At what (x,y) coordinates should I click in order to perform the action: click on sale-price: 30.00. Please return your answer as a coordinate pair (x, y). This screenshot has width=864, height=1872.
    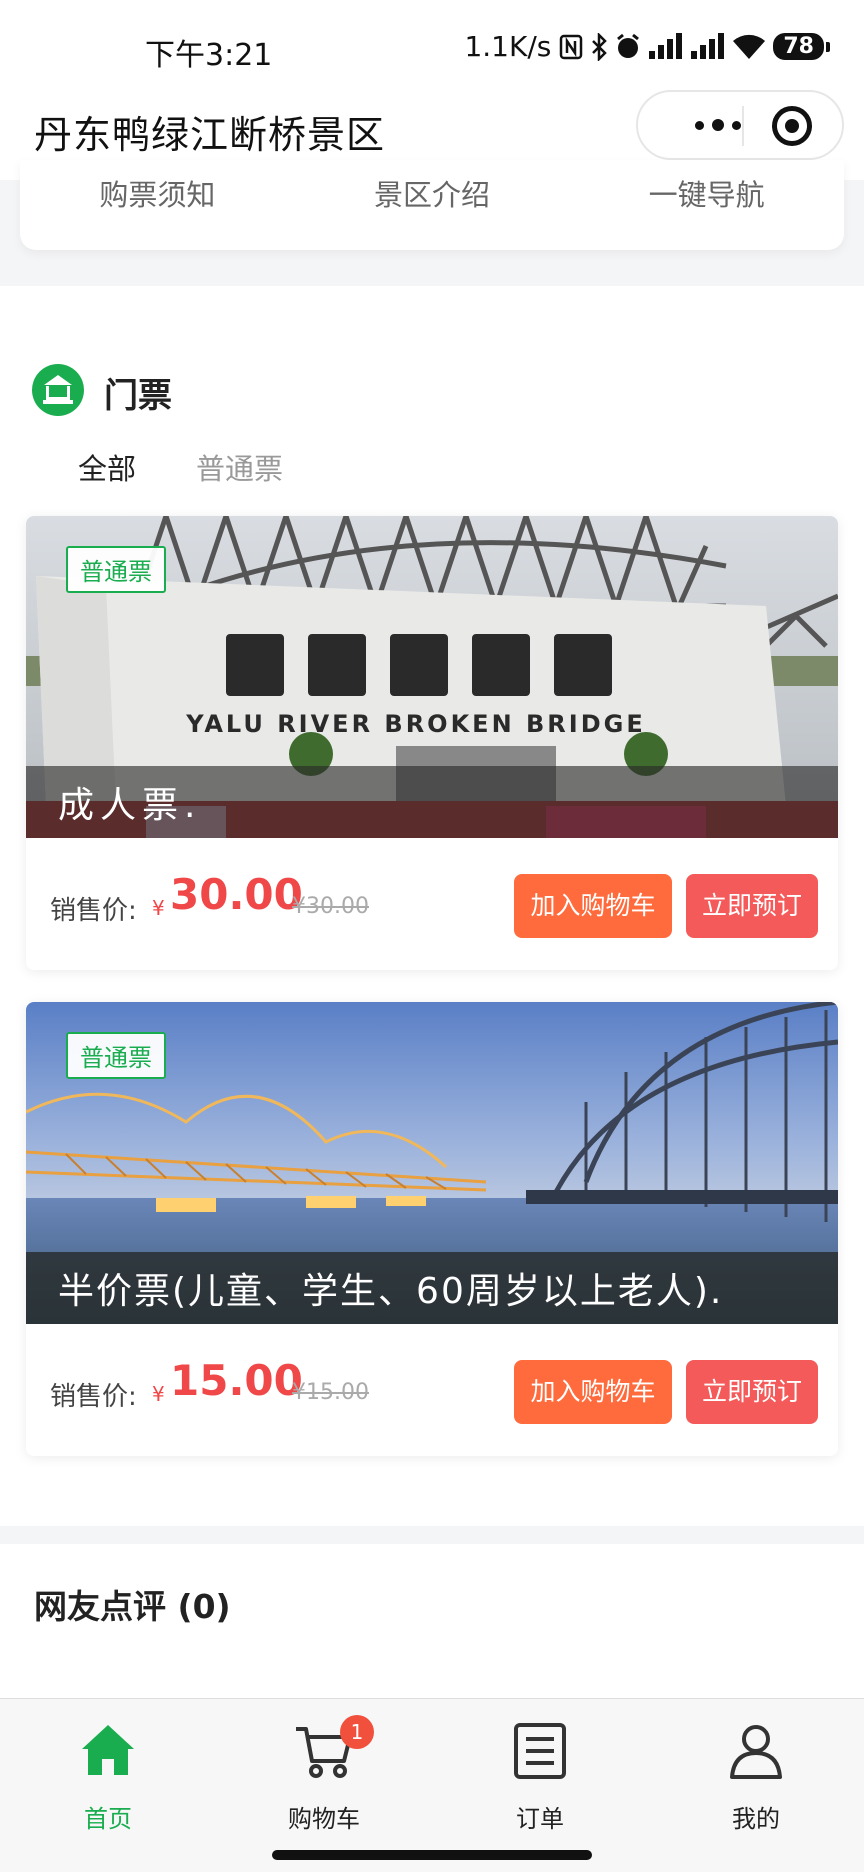
    Looking at the image, I should click on (236, 894).